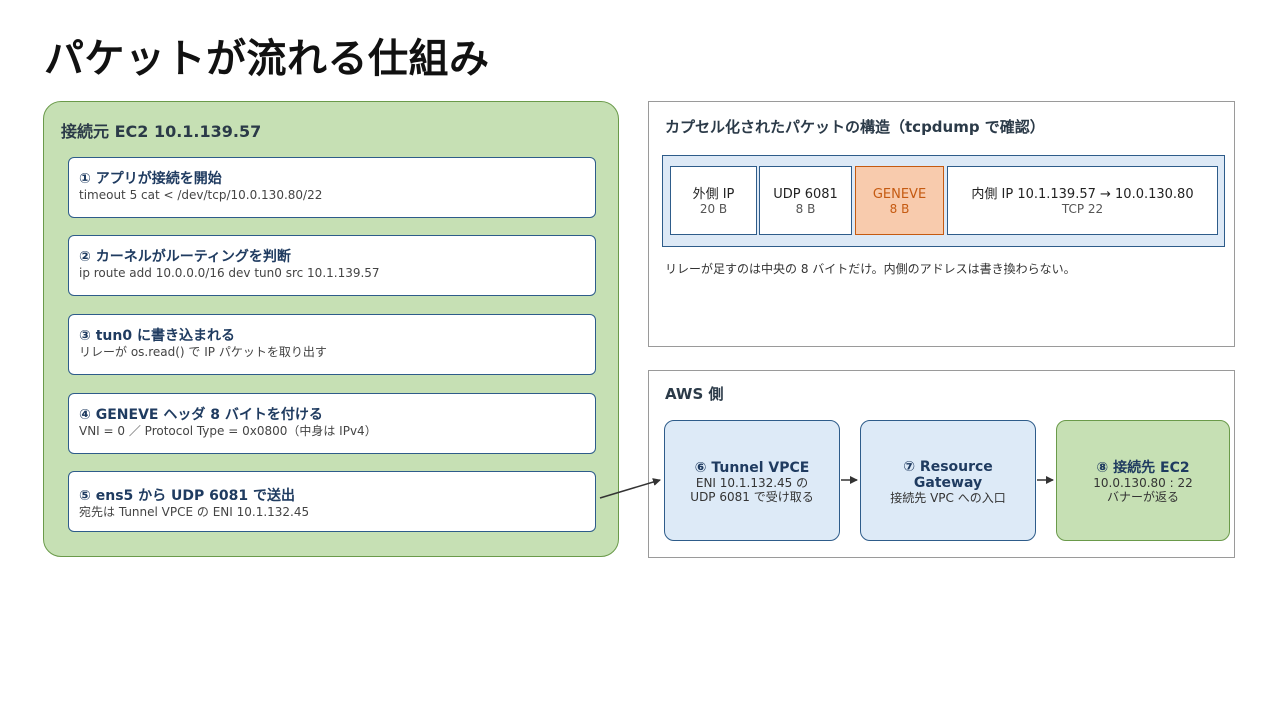 The image size is (1280, 720). Describe the element at coordinates (187, 496) in the screenshot. I see `step-5-title: ⑤ ens5 から UDP 6081 で送出` at that location.